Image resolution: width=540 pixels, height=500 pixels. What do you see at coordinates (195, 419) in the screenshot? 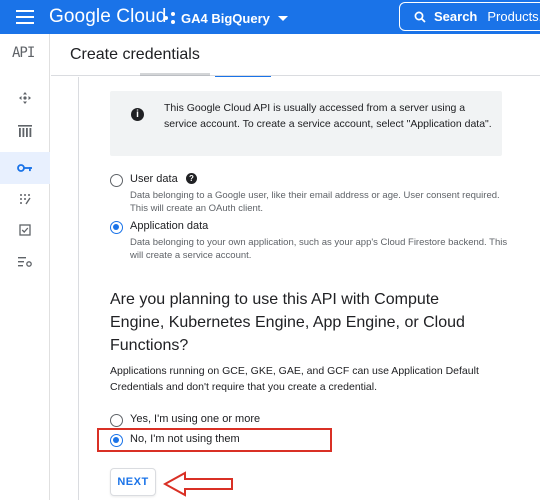
I see `yes-label: Yes, I'm using one or more` at bounding box center [195, 419].